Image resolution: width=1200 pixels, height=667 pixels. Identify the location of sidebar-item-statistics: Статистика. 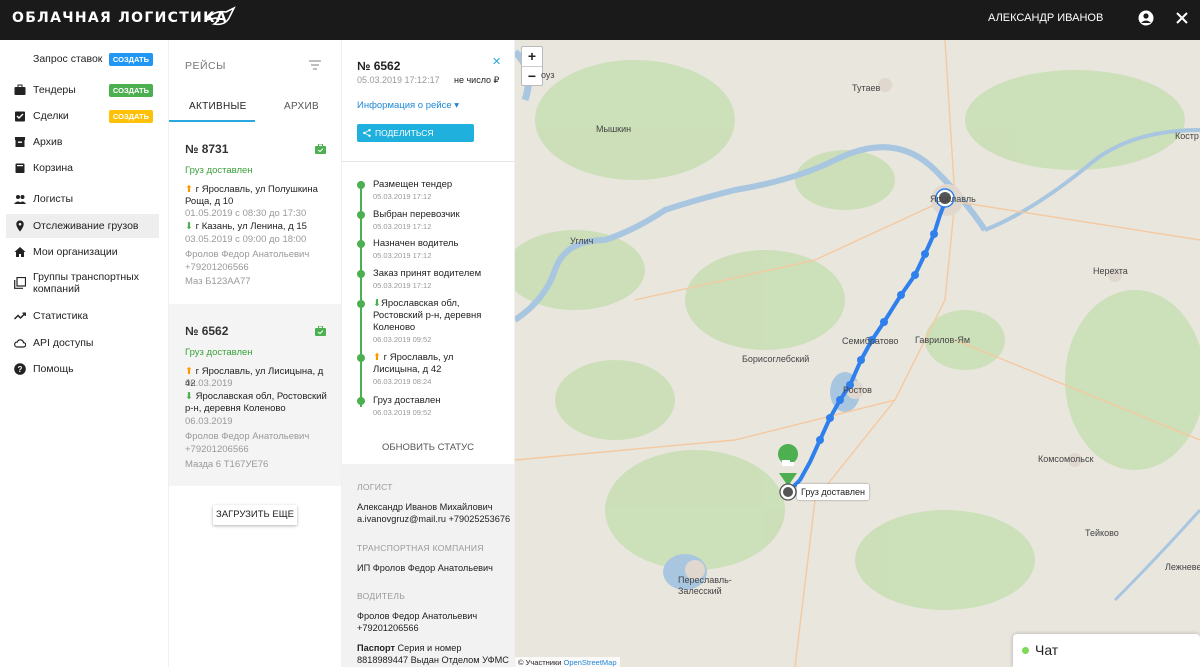
(82, 316).